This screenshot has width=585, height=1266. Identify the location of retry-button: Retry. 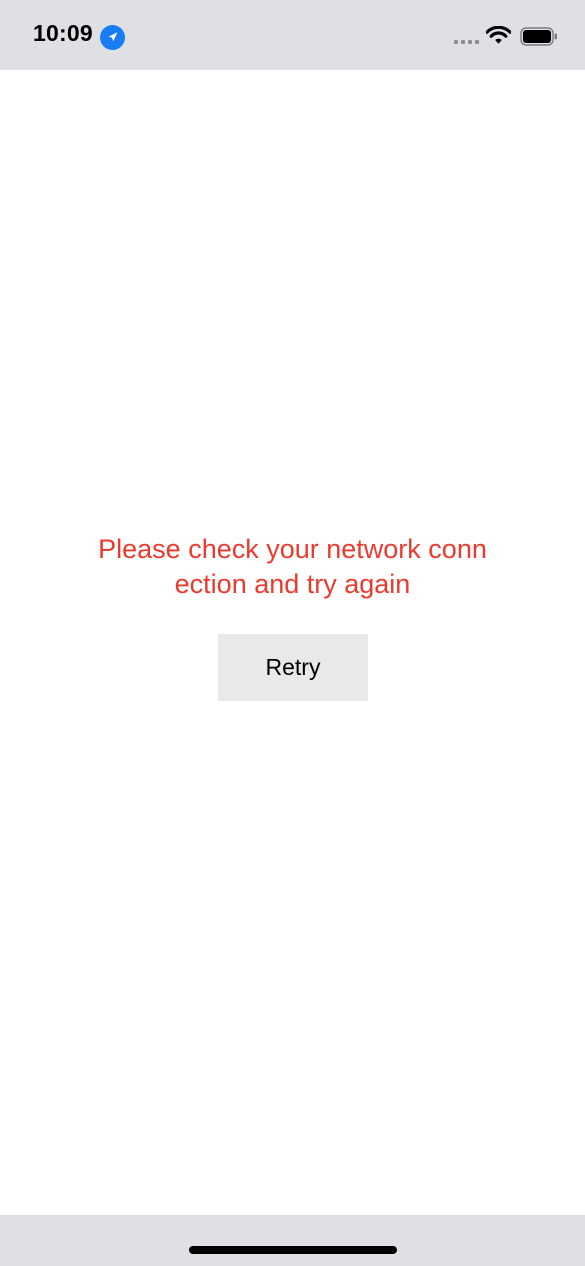
(293, 667).